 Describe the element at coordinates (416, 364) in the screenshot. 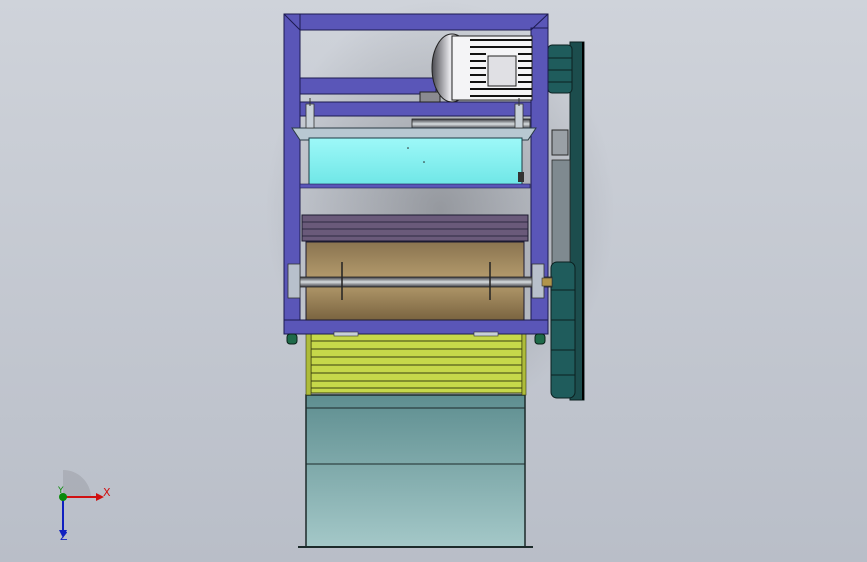

I see `conveyor-belt` at that location.